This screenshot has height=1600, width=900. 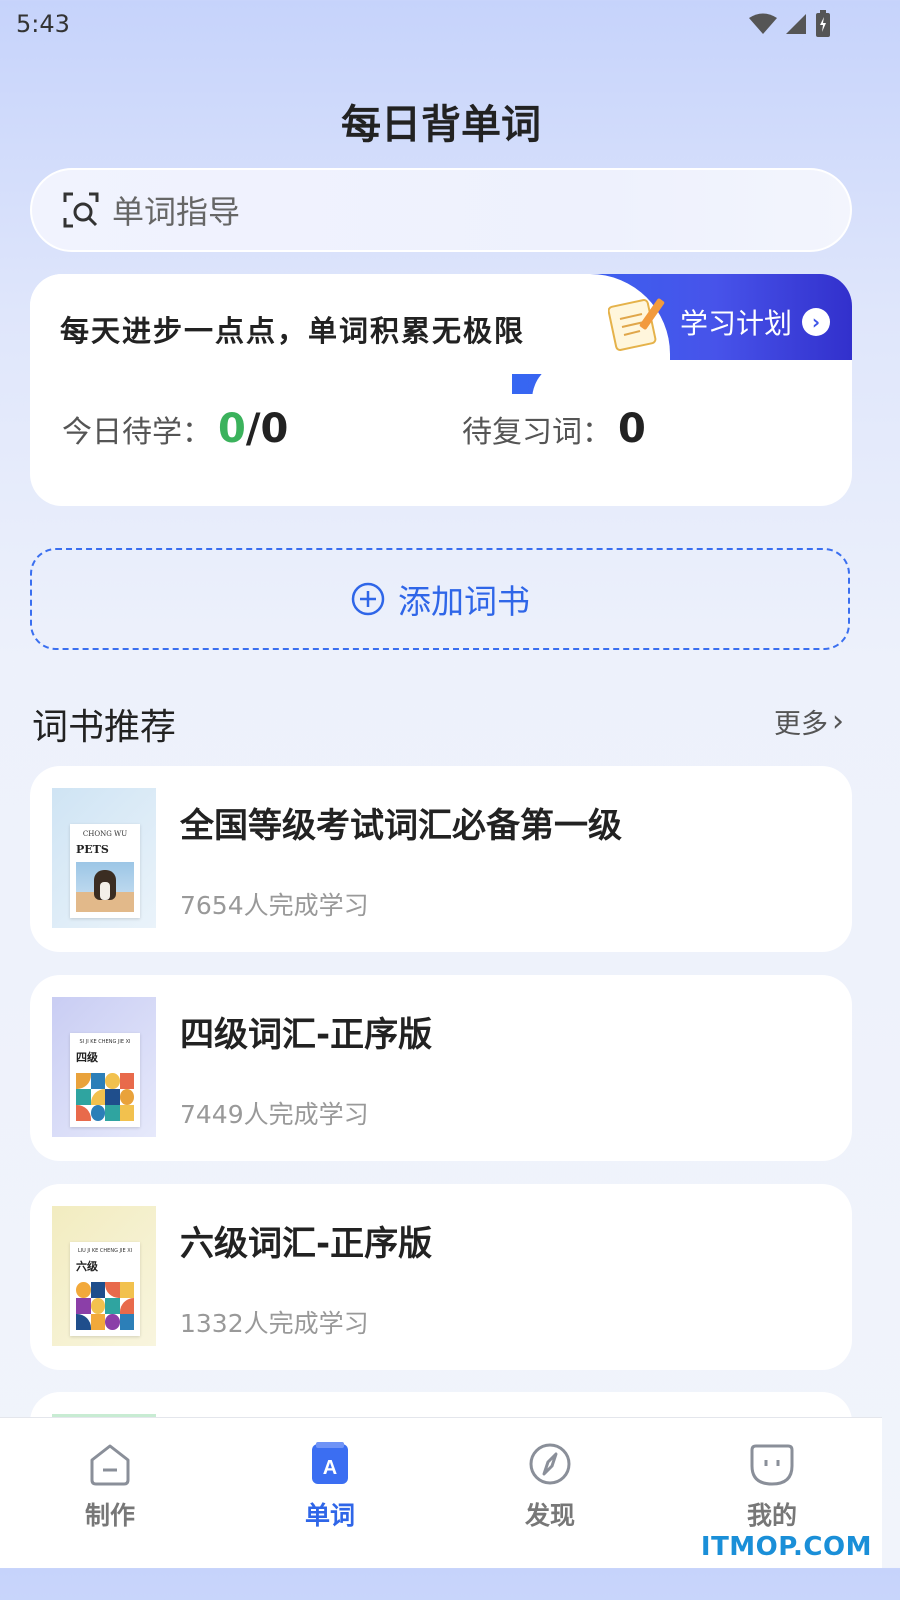 What do you see at coordinates (104, 1067) in the screenshot?
I see `book-cover-cet4: SI JI KE CHENG JIE XI 四级` at bounding box center [104, 1067].